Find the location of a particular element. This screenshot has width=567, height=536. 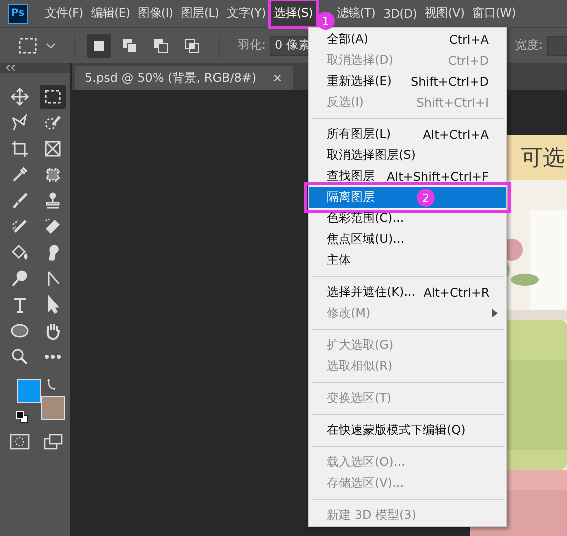

screen-mode-icon is located at coordinates (54, 442).